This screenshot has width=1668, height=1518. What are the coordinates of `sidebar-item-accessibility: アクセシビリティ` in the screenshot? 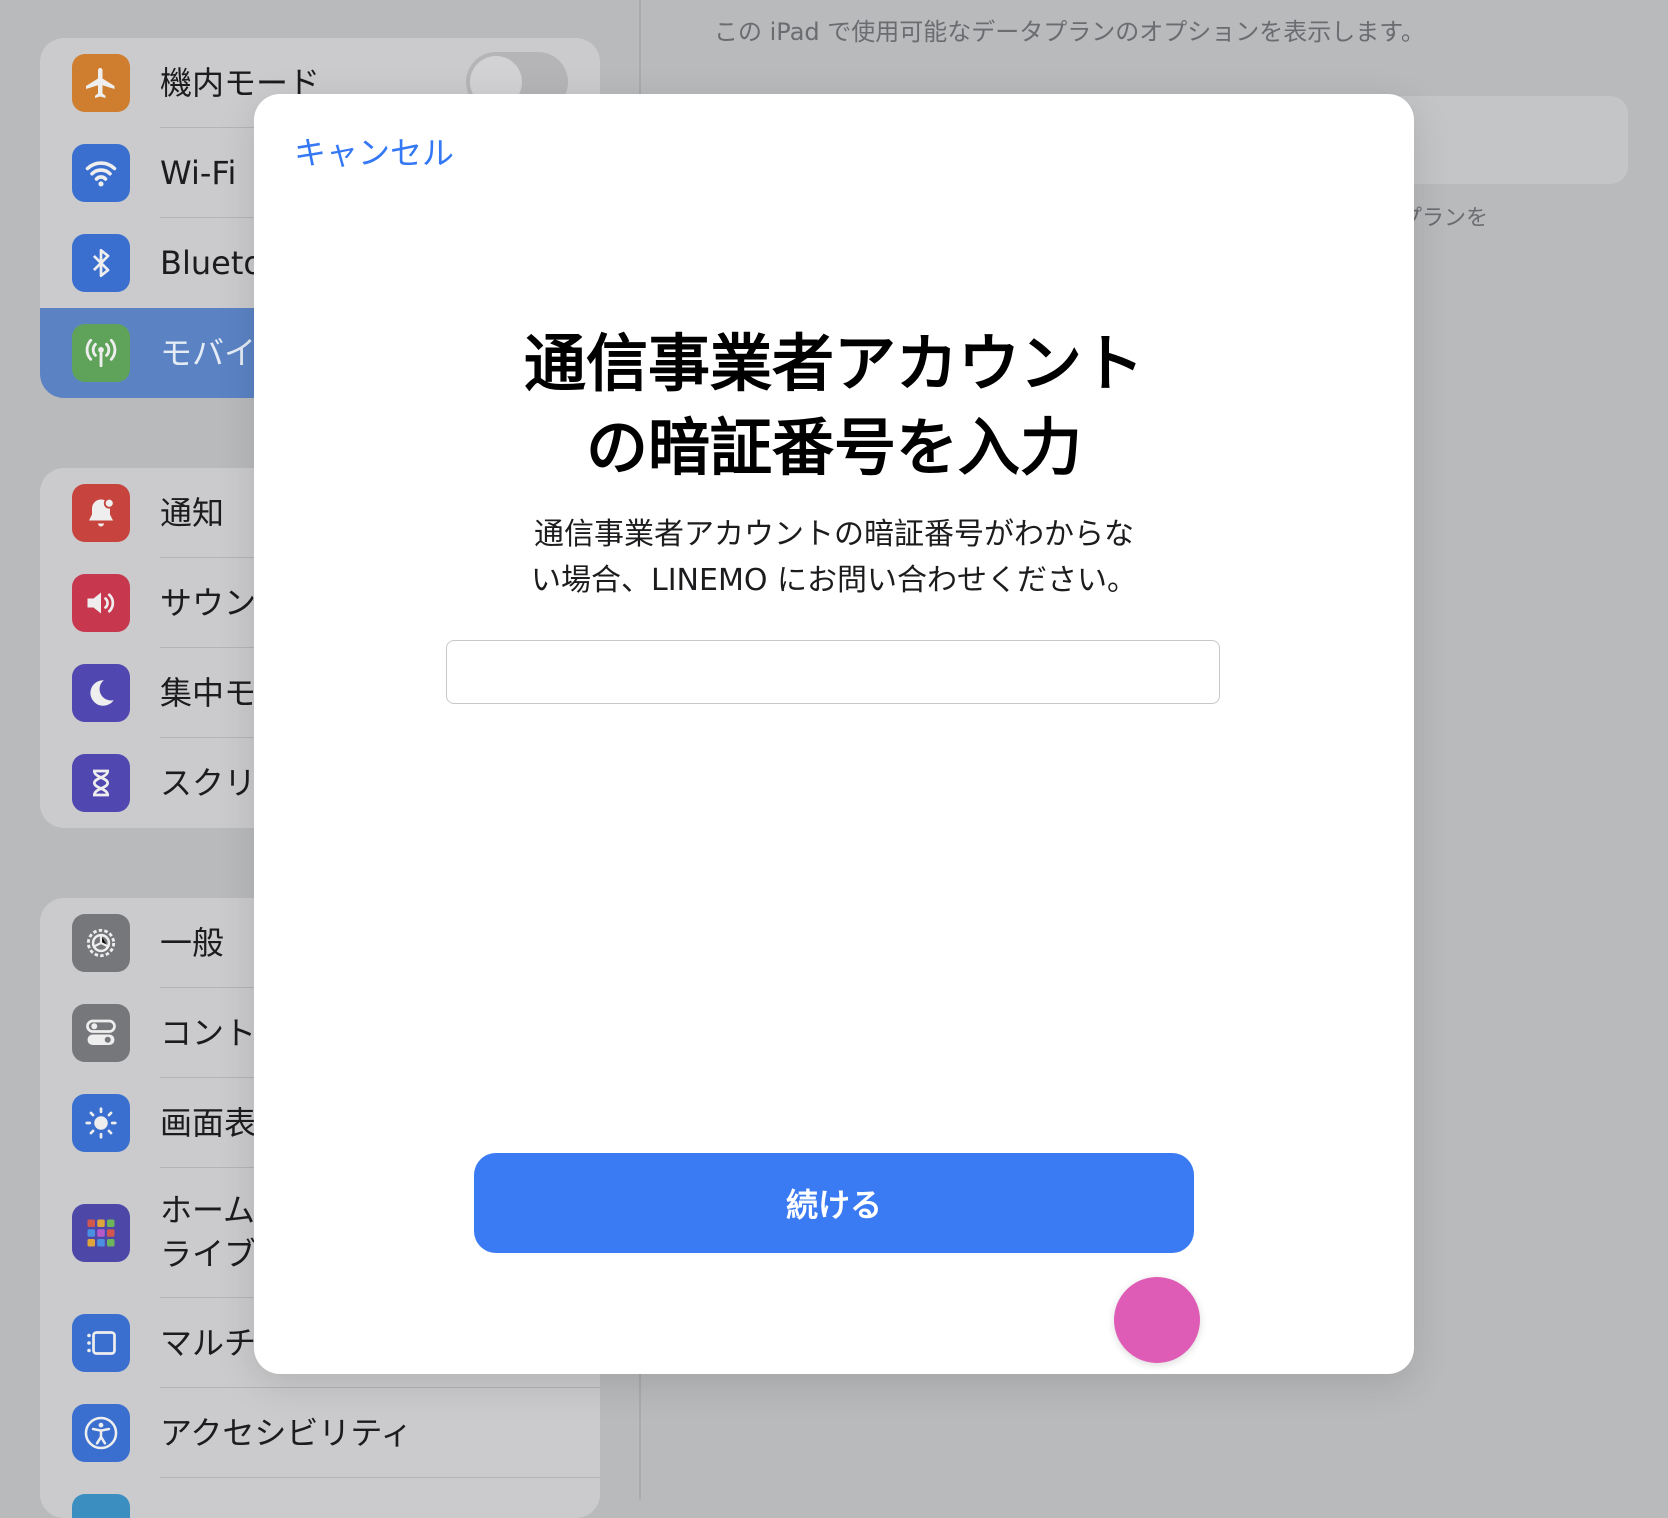 It's located at (320, 1433).